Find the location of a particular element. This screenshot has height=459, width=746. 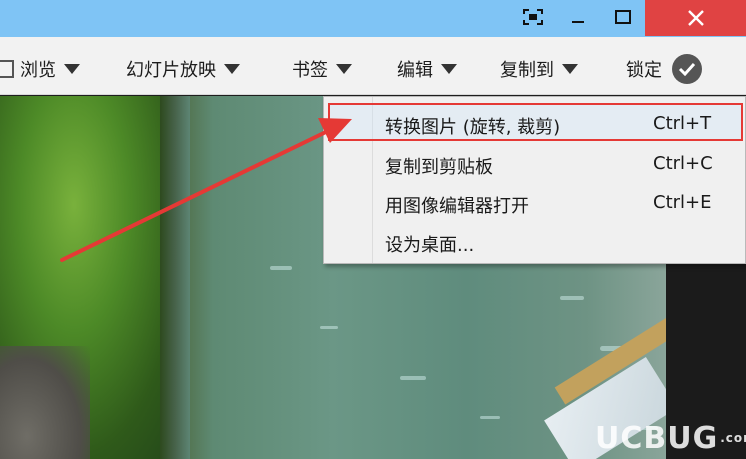

close-icon is located at coordinates (695, 18).